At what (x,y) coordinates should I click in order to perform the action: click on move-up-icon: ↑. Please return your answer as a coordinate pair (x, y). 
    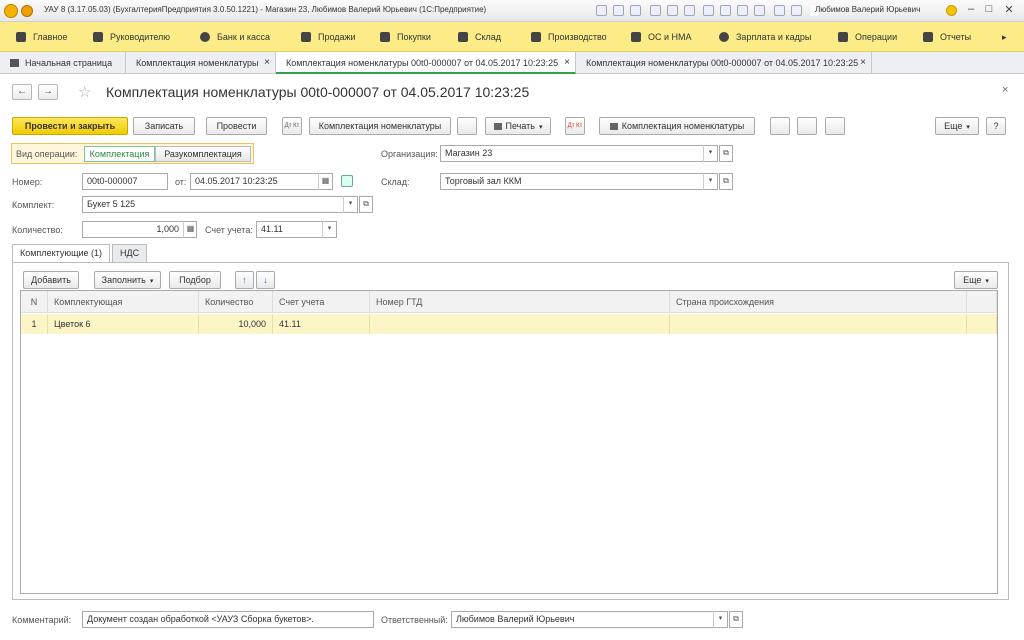
    Looking at the image, I should click on (244, 280).